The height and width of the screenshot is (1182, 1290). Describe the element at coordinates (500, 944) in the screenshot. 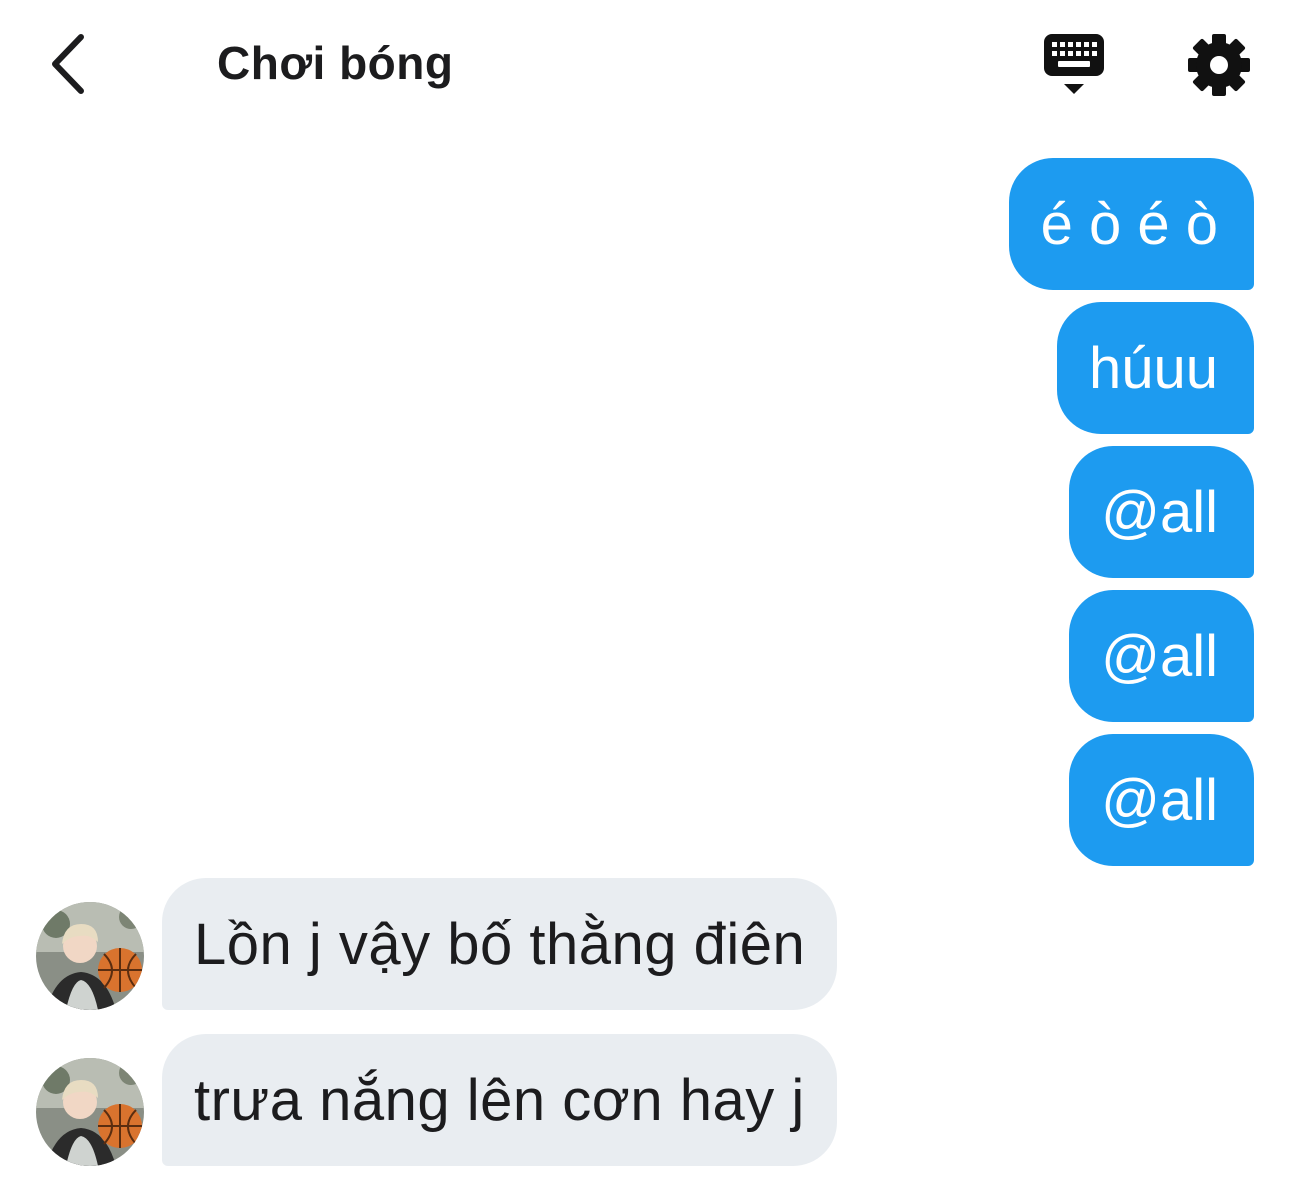

I see `incoming-message: Lồn j vậy bố thằng điên` at that location.